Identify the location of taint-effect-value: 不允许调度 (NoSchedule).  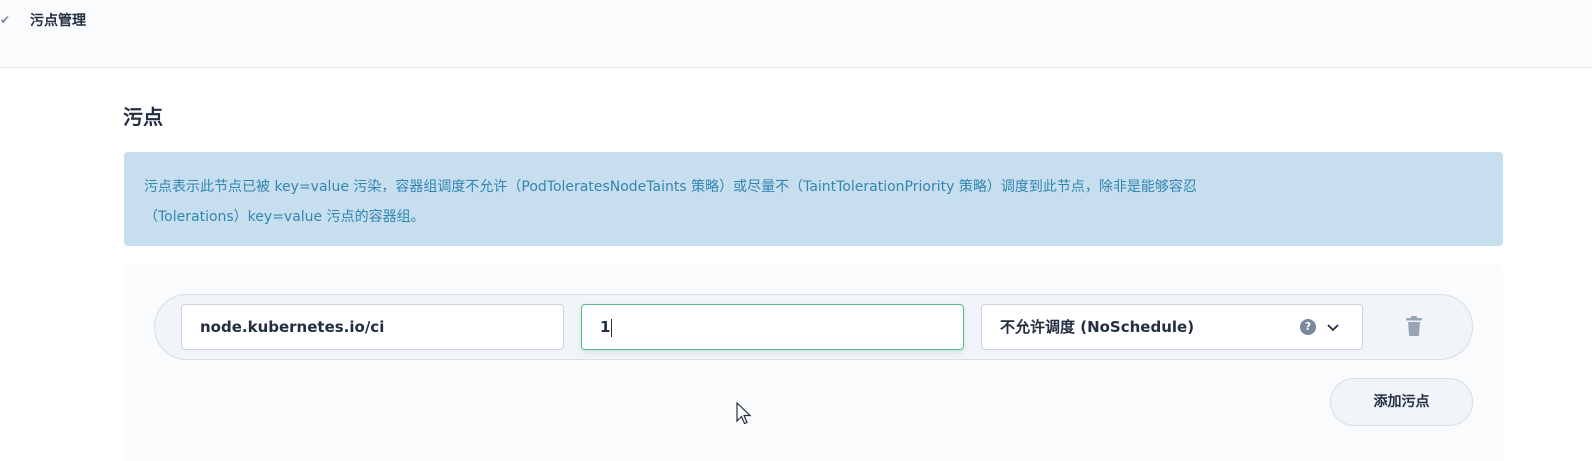
(1097, 327).